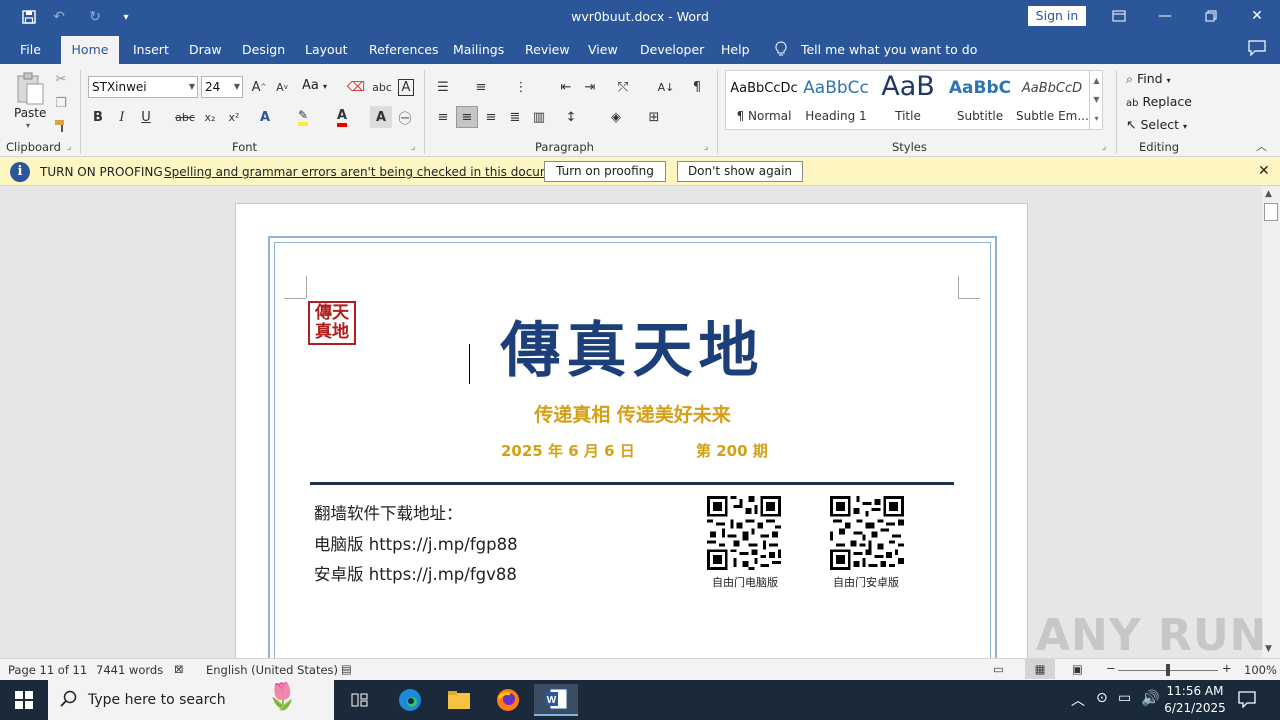 The image size is (1280, 720). What do you see at coordinates (1150, 698) in the screenshot?
I see `volume-icon: 🔊` at bounding box center [1150, 698].